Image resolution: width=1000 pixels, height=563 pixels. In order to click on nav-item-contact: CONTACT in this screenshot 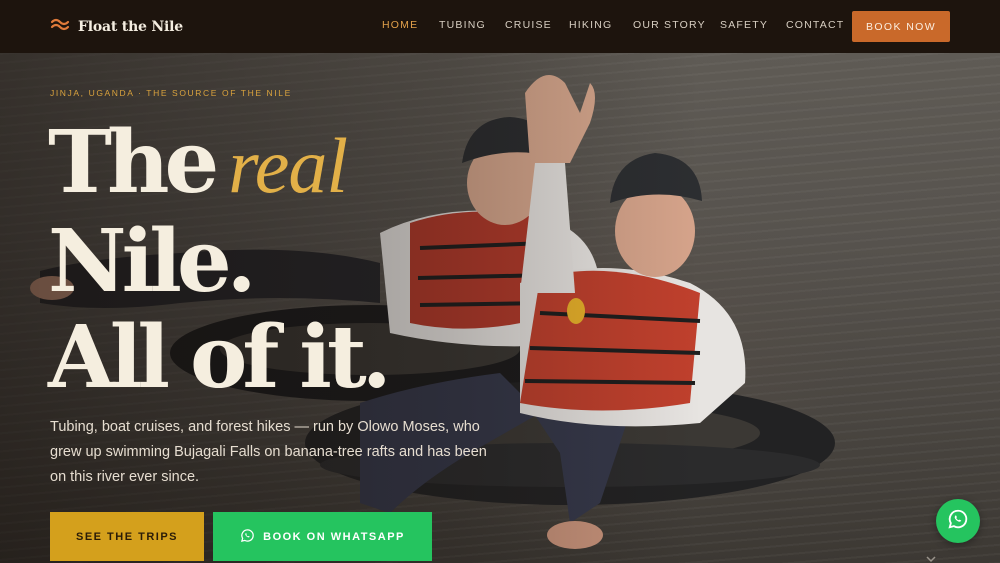, I will do `click(815, 25)`.